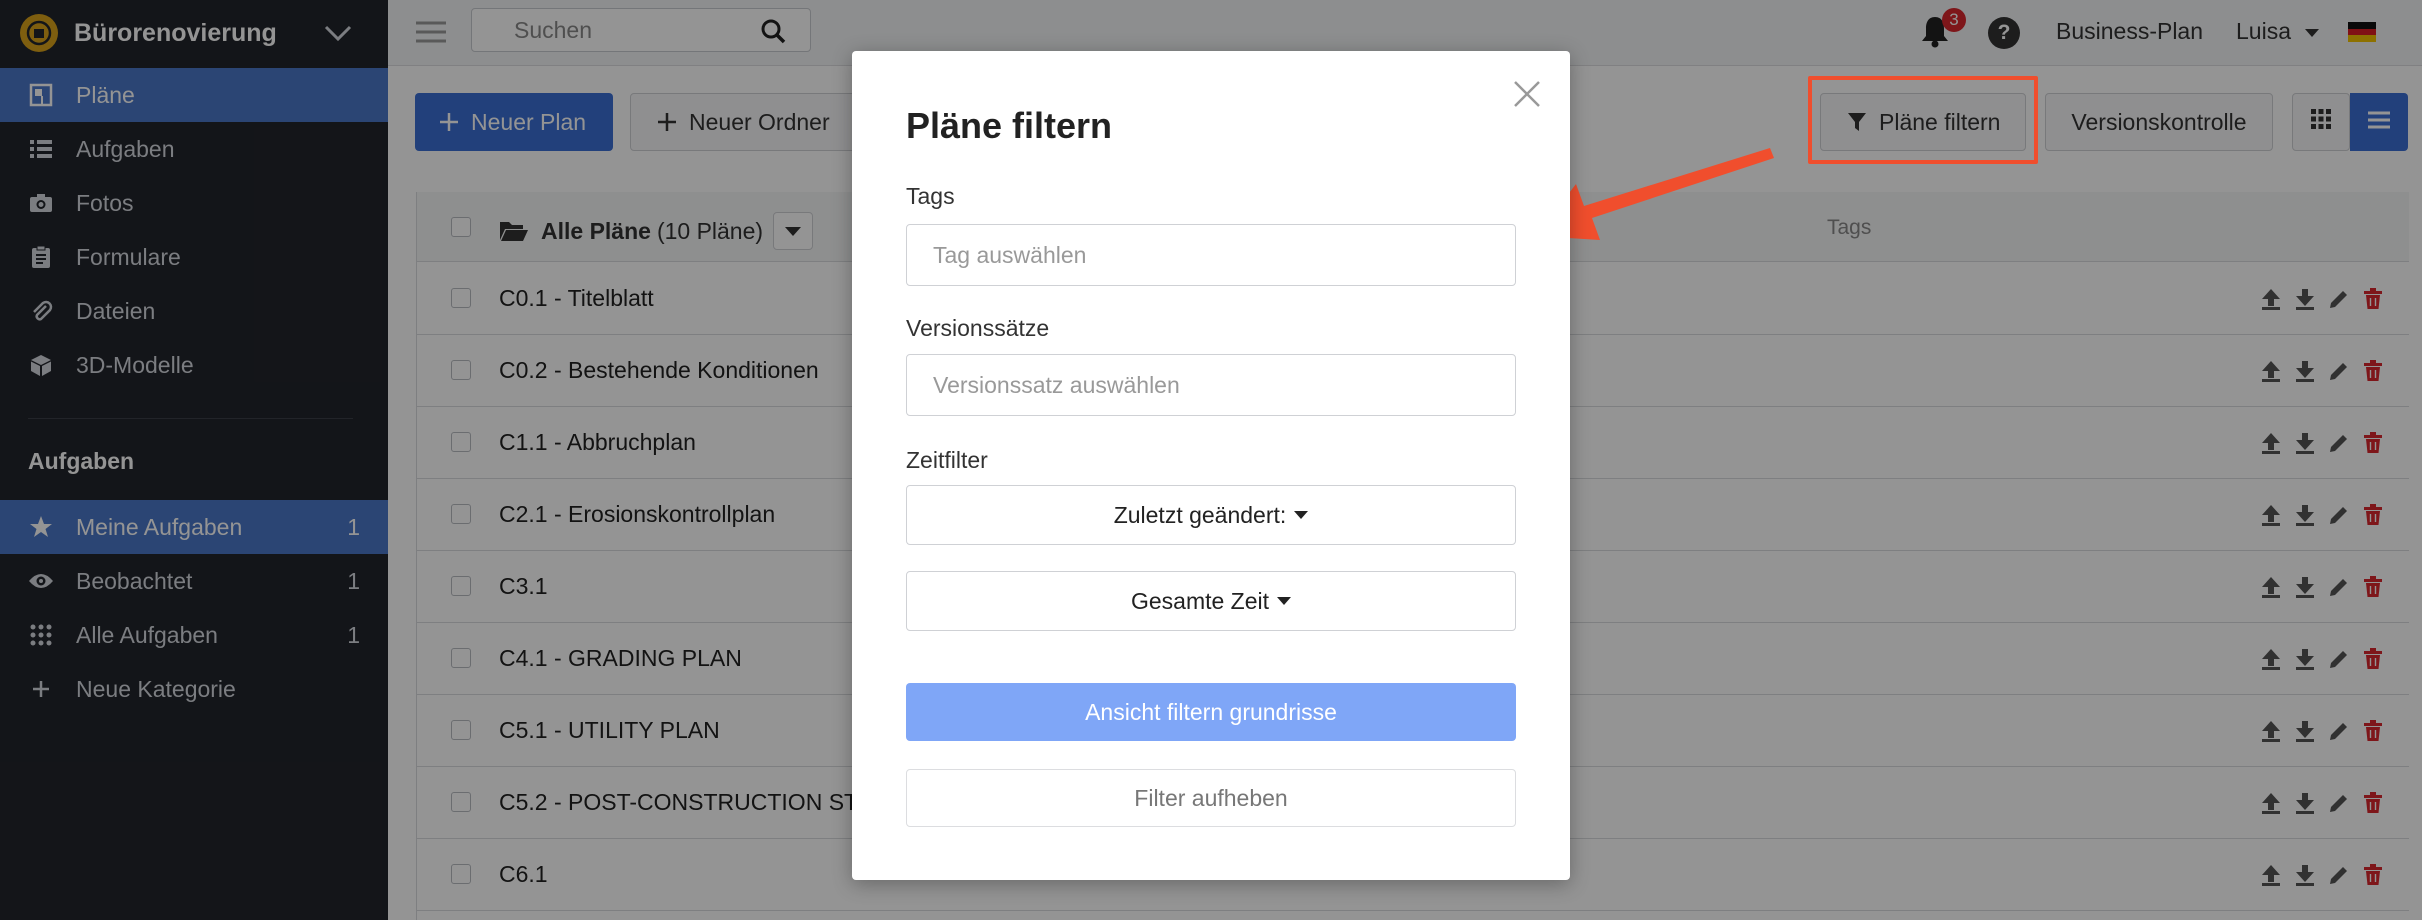  I want to click on time-range-dropdown: Gesamte Zeit, so click(1211, 601).